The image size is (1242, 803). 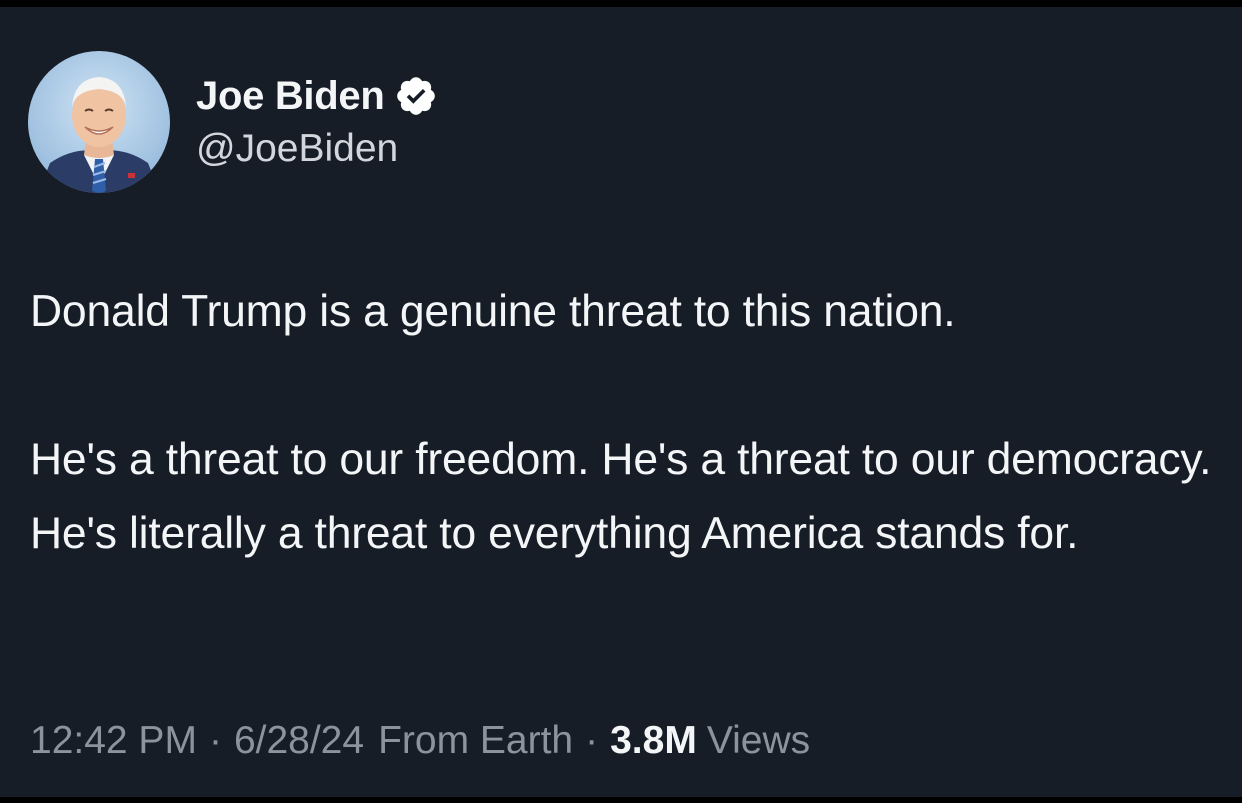 I want to click on author-handle: @JoeBiden, so click(x=297, y=149).